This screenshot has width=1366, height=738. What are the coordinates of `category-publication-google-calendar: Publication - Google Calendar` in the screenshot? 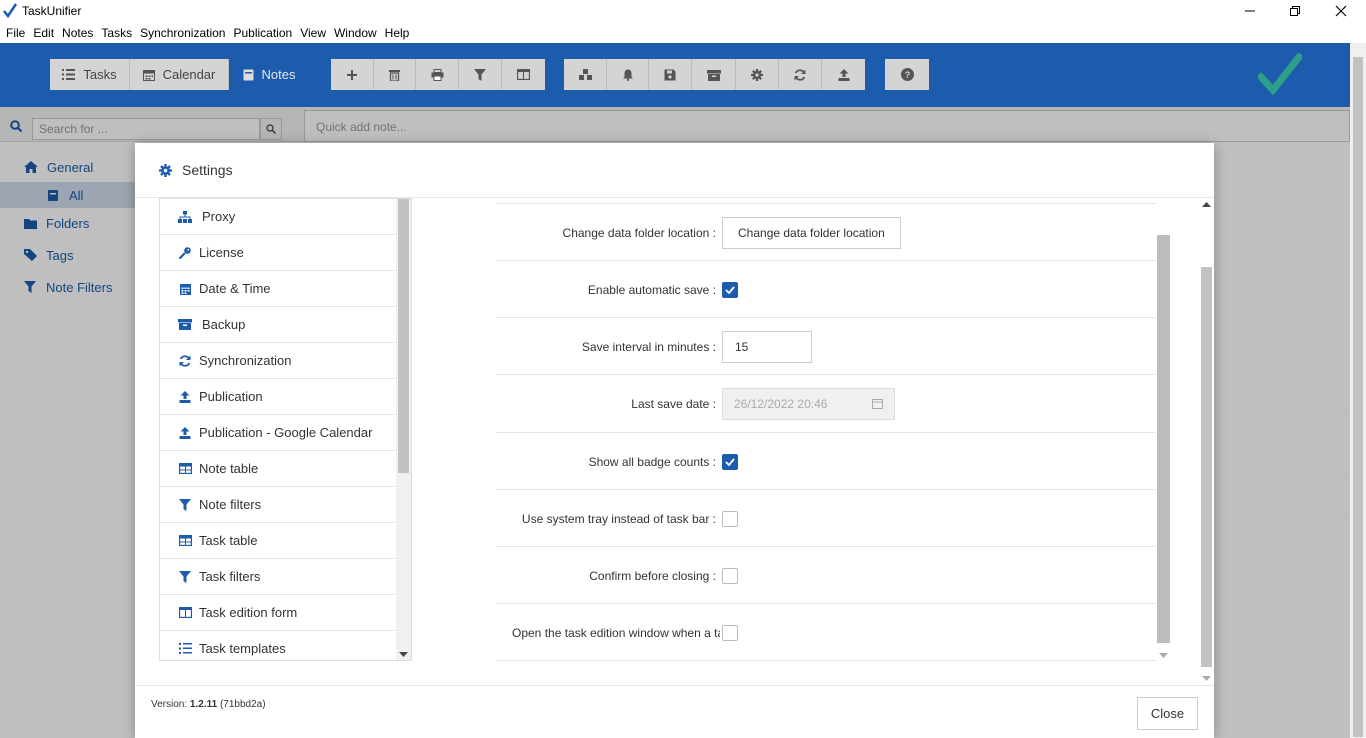 It's located at (277, 433).